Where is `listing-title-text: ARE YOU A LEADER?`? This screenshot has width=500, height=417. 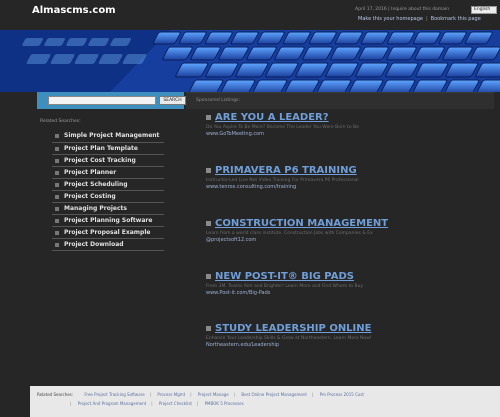 listing-title-text: ARE YOU A LEADER? is located at coordinates (272, 117).